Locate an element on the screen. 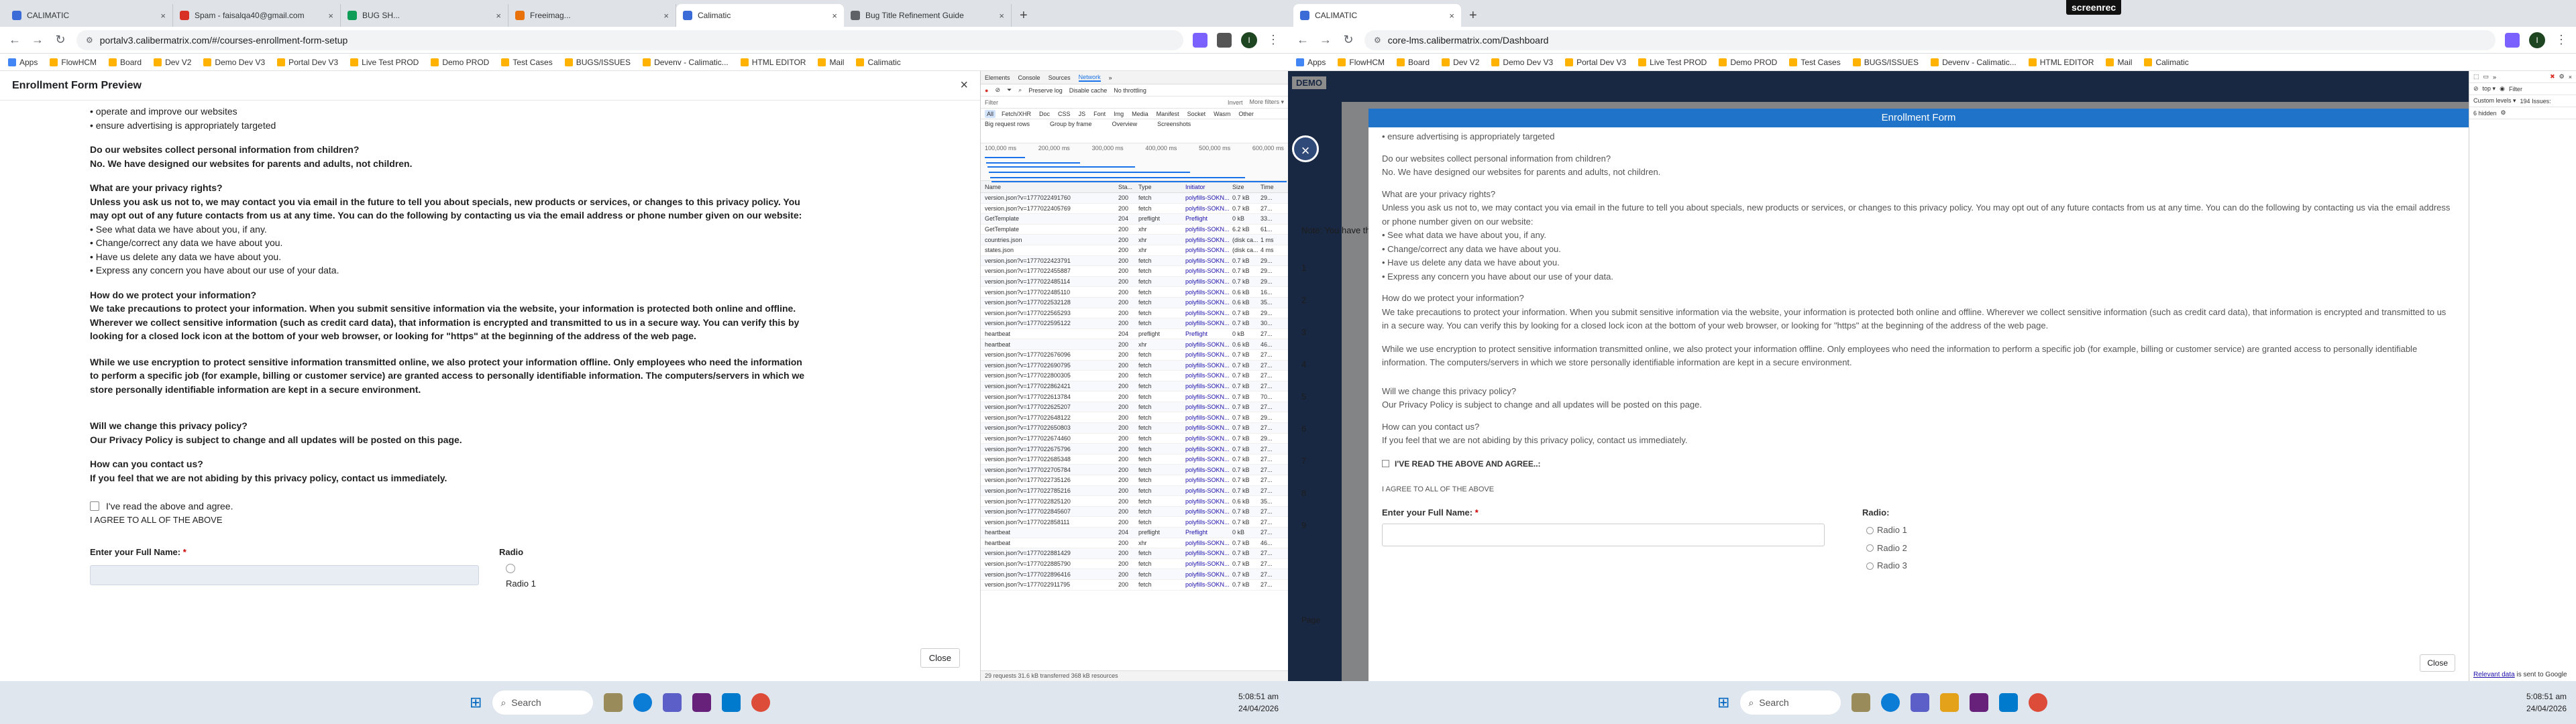  close-button: Close is located at coordinates (940, 658).